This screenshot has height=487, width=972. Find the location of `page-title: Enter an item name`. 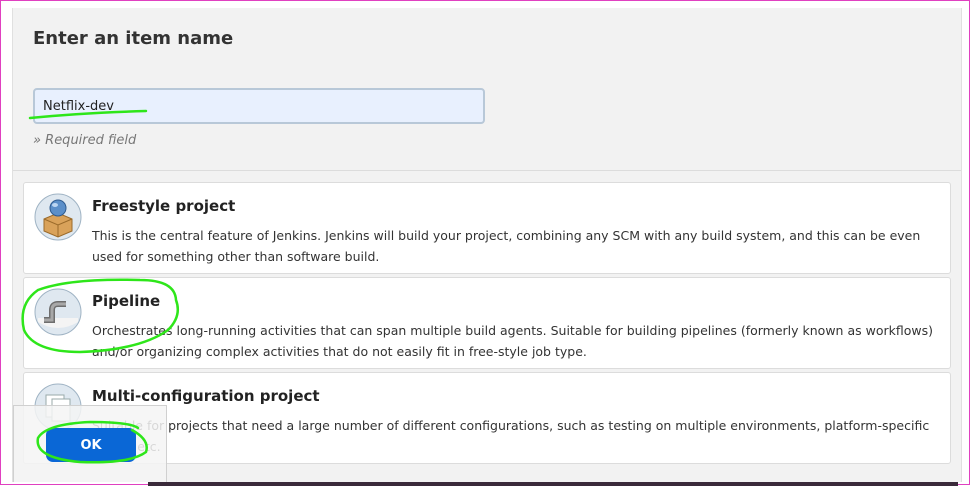

page-title: Enter an item name is located at coordinates (133, 38).